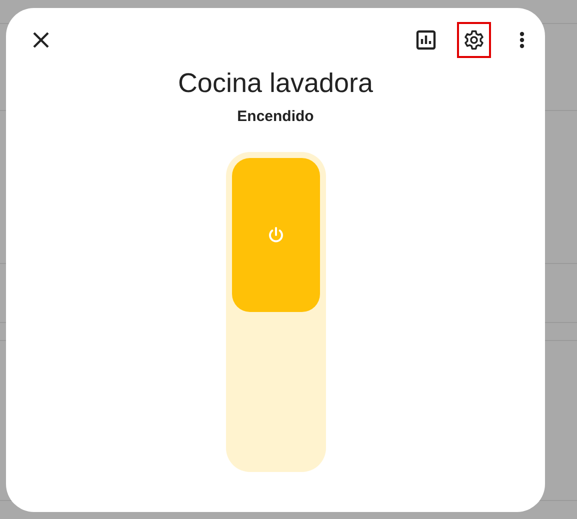  I want to click on power-icon, so click(275, 235).